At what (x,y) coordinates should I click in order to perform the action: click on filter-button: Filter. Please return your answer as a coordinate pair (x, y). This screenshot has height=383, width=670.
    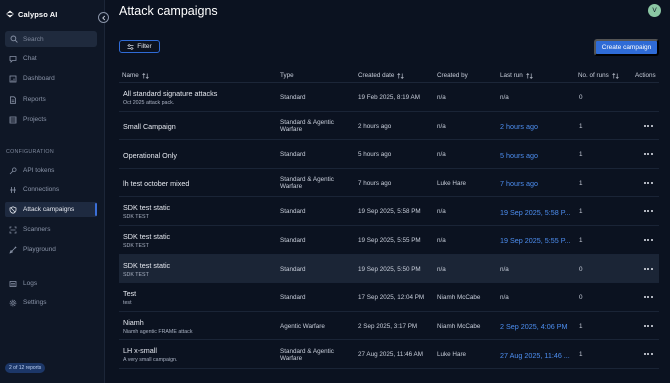
    Looking at the image, I should click on (139, 46).